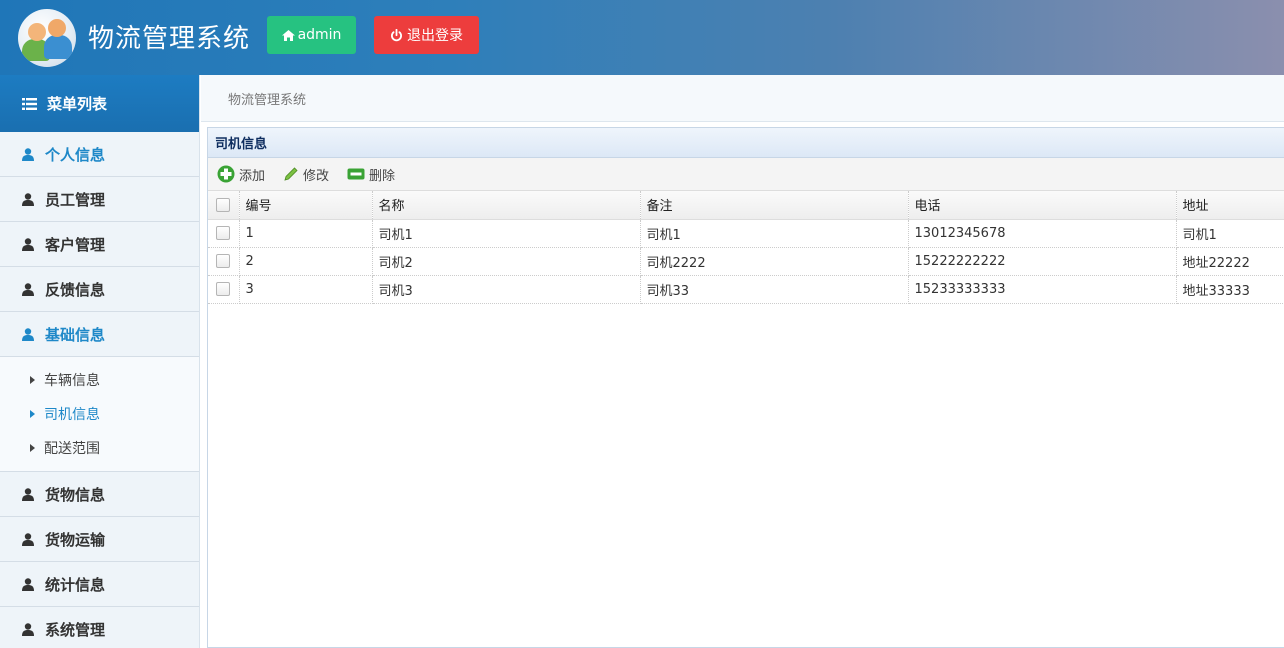 The image size is (1284, 648). I want to click on menu-header: 菜单列表, so click(99, 103).